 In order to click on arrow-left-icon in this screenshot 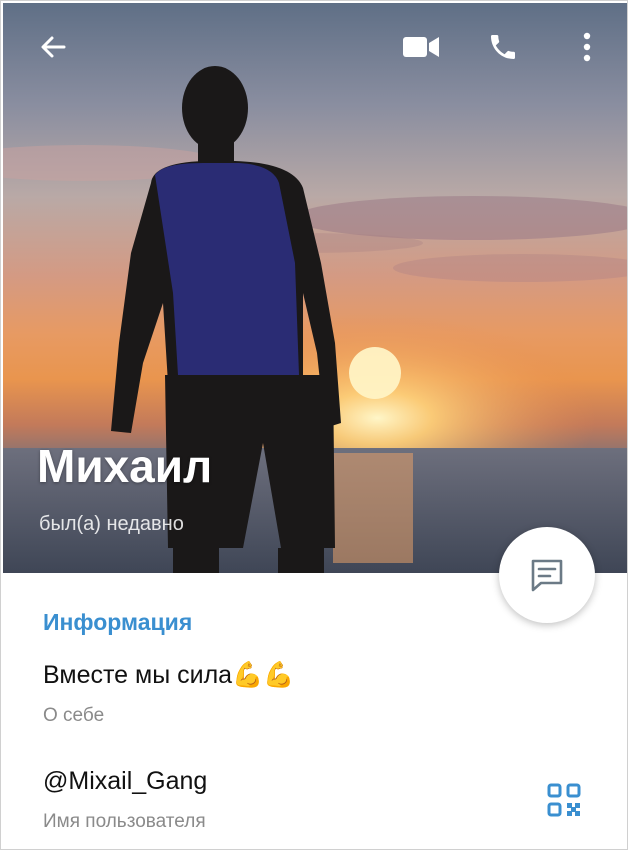, I will do `click(53, 47)`.